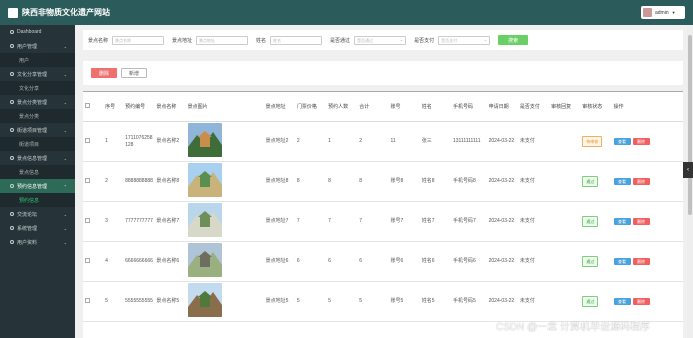 The width and height of the screenshot is (693, 338). Describe the element at coordinates (224, 301) in the screenshot. I see `cell-spot-image` at that location.